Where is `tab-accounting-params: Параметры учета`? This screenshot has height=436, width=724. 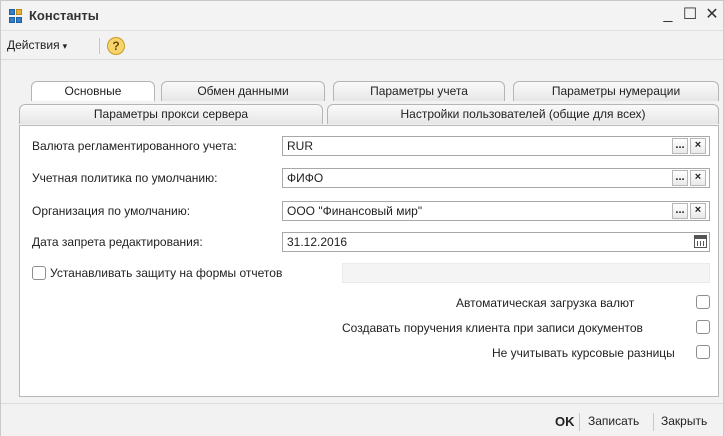 tab-accounting-params: Параметры учета is located at coordinates (419, 91).